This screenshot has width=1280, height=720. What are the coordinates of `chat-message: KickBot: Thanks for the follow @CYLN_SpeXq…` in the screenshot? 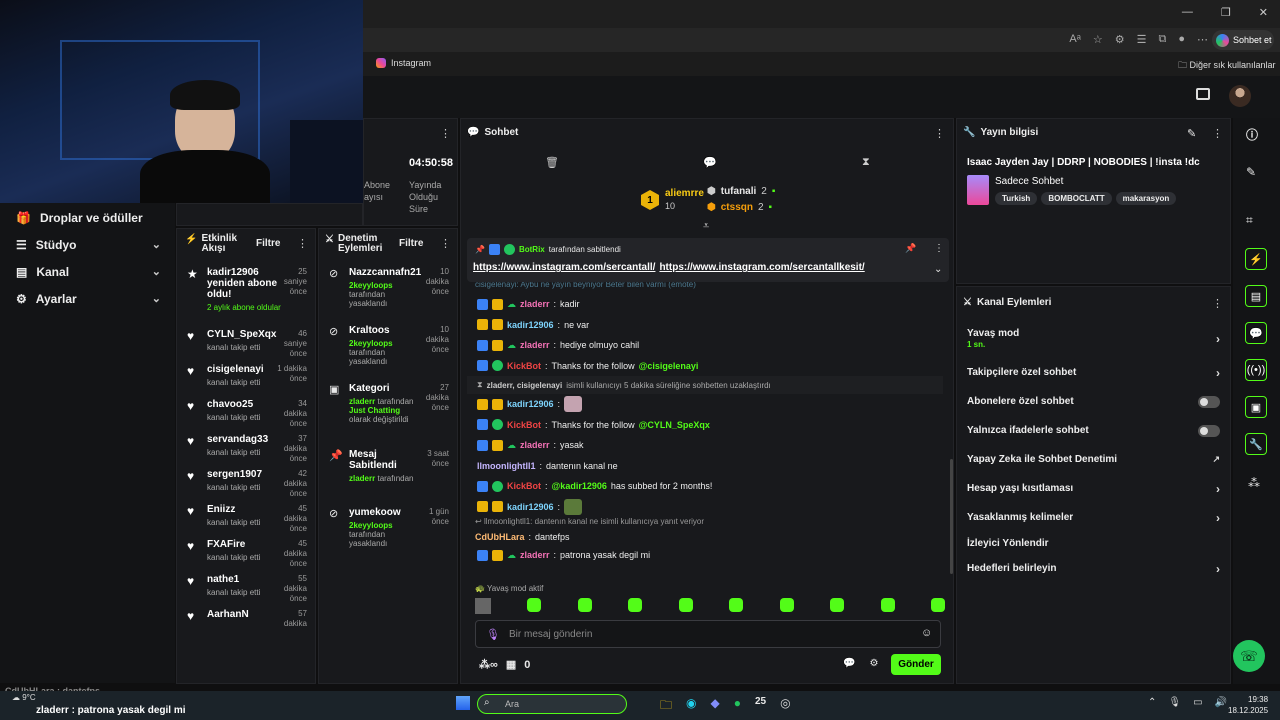 It's located at (705, 425).